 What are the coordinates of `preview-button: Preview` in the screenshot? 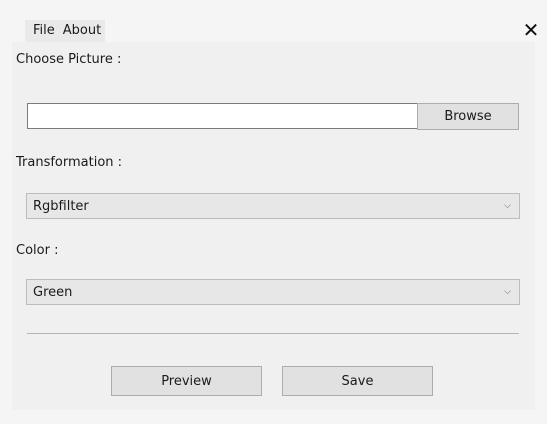 It's located at (186, 381).